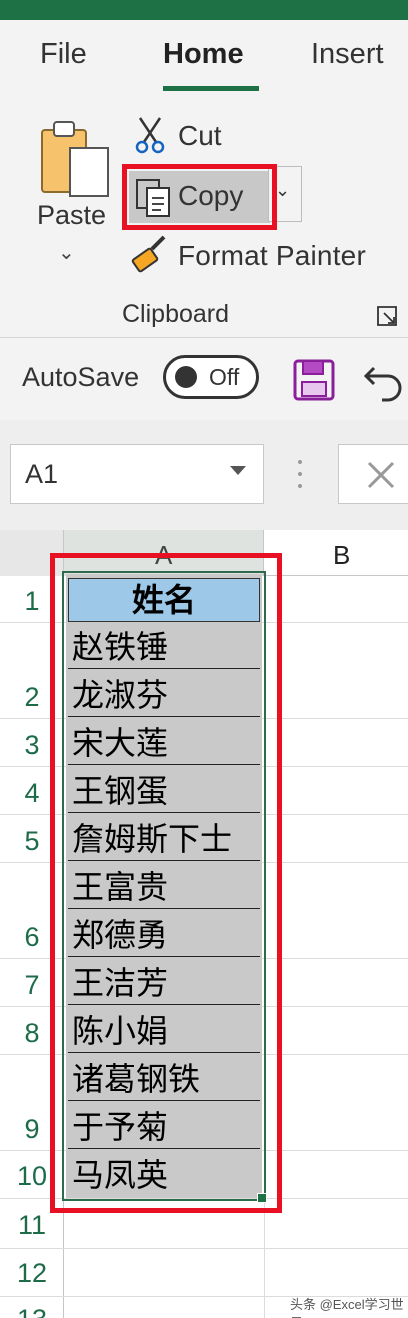 This screenshot has height=1318, width=408. Describe the element at coordinates (300, 474) in the screenshot. I see `resize-grip-icon` at that location.